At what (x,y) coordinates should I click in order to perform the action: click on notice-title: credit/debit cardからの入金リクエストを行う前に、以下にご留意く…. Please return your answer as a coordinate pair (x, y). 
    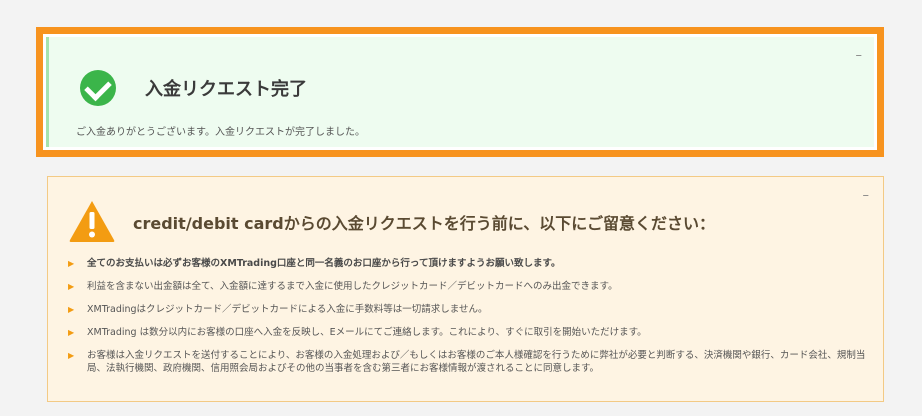
    Looking at the image, I should click on (424, 223).